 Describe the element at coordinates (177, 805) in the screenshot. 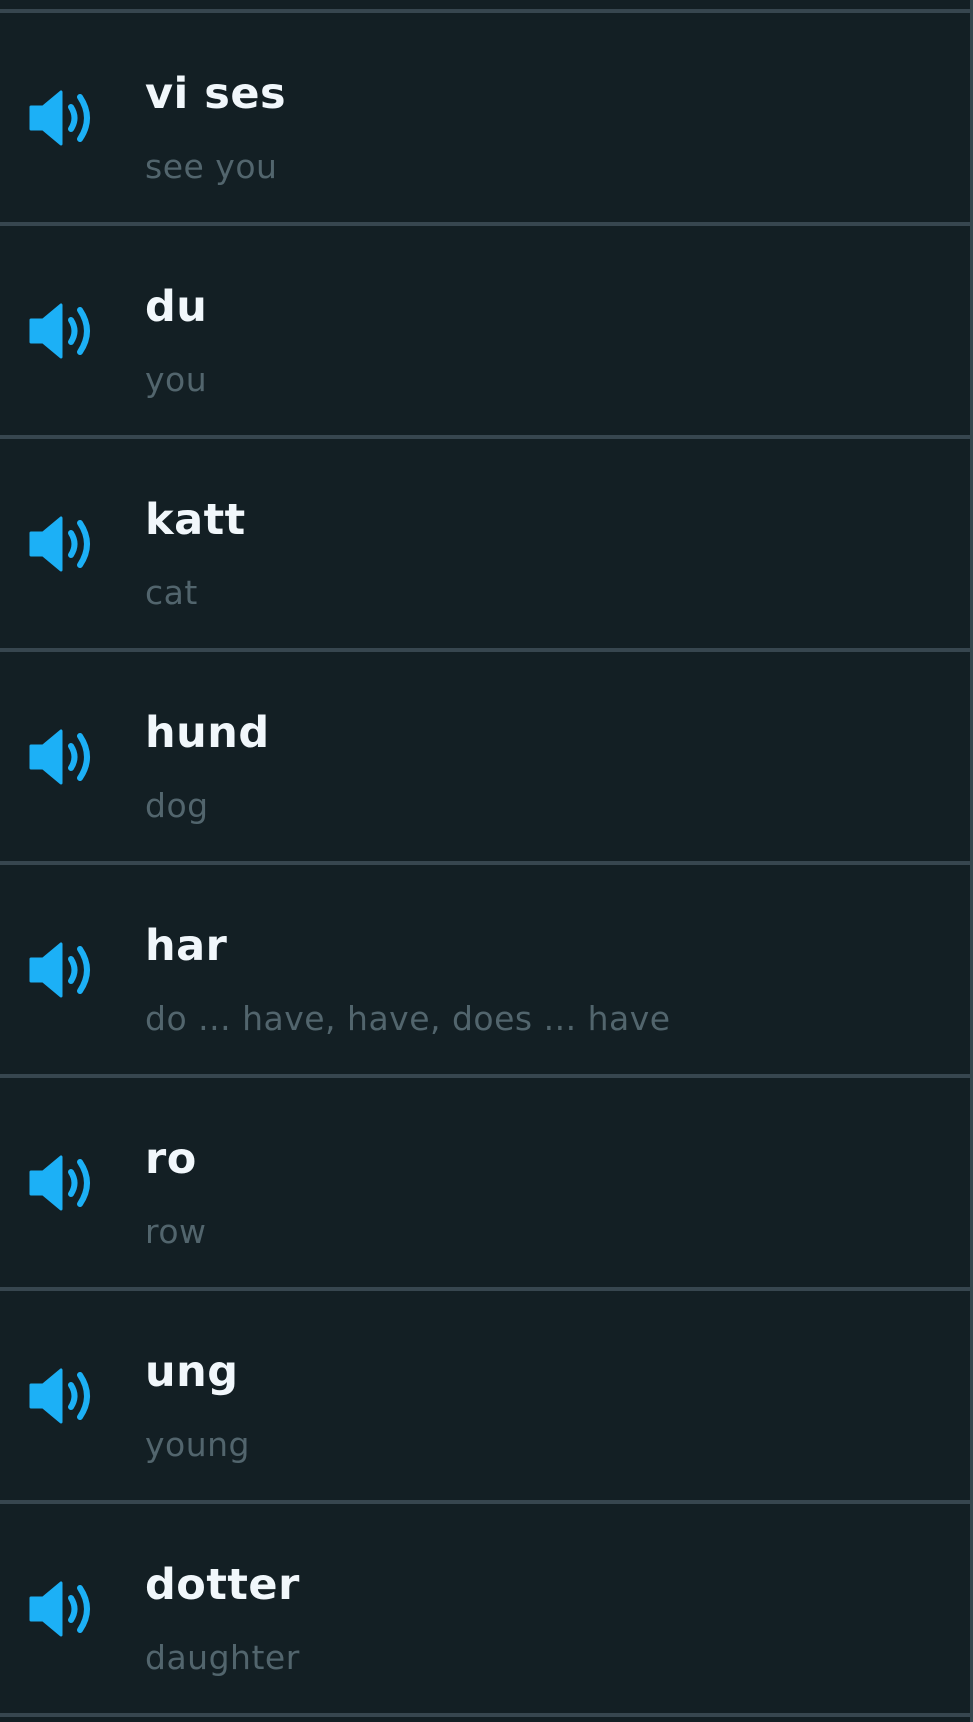

I see `word-translation: dog` at that location.